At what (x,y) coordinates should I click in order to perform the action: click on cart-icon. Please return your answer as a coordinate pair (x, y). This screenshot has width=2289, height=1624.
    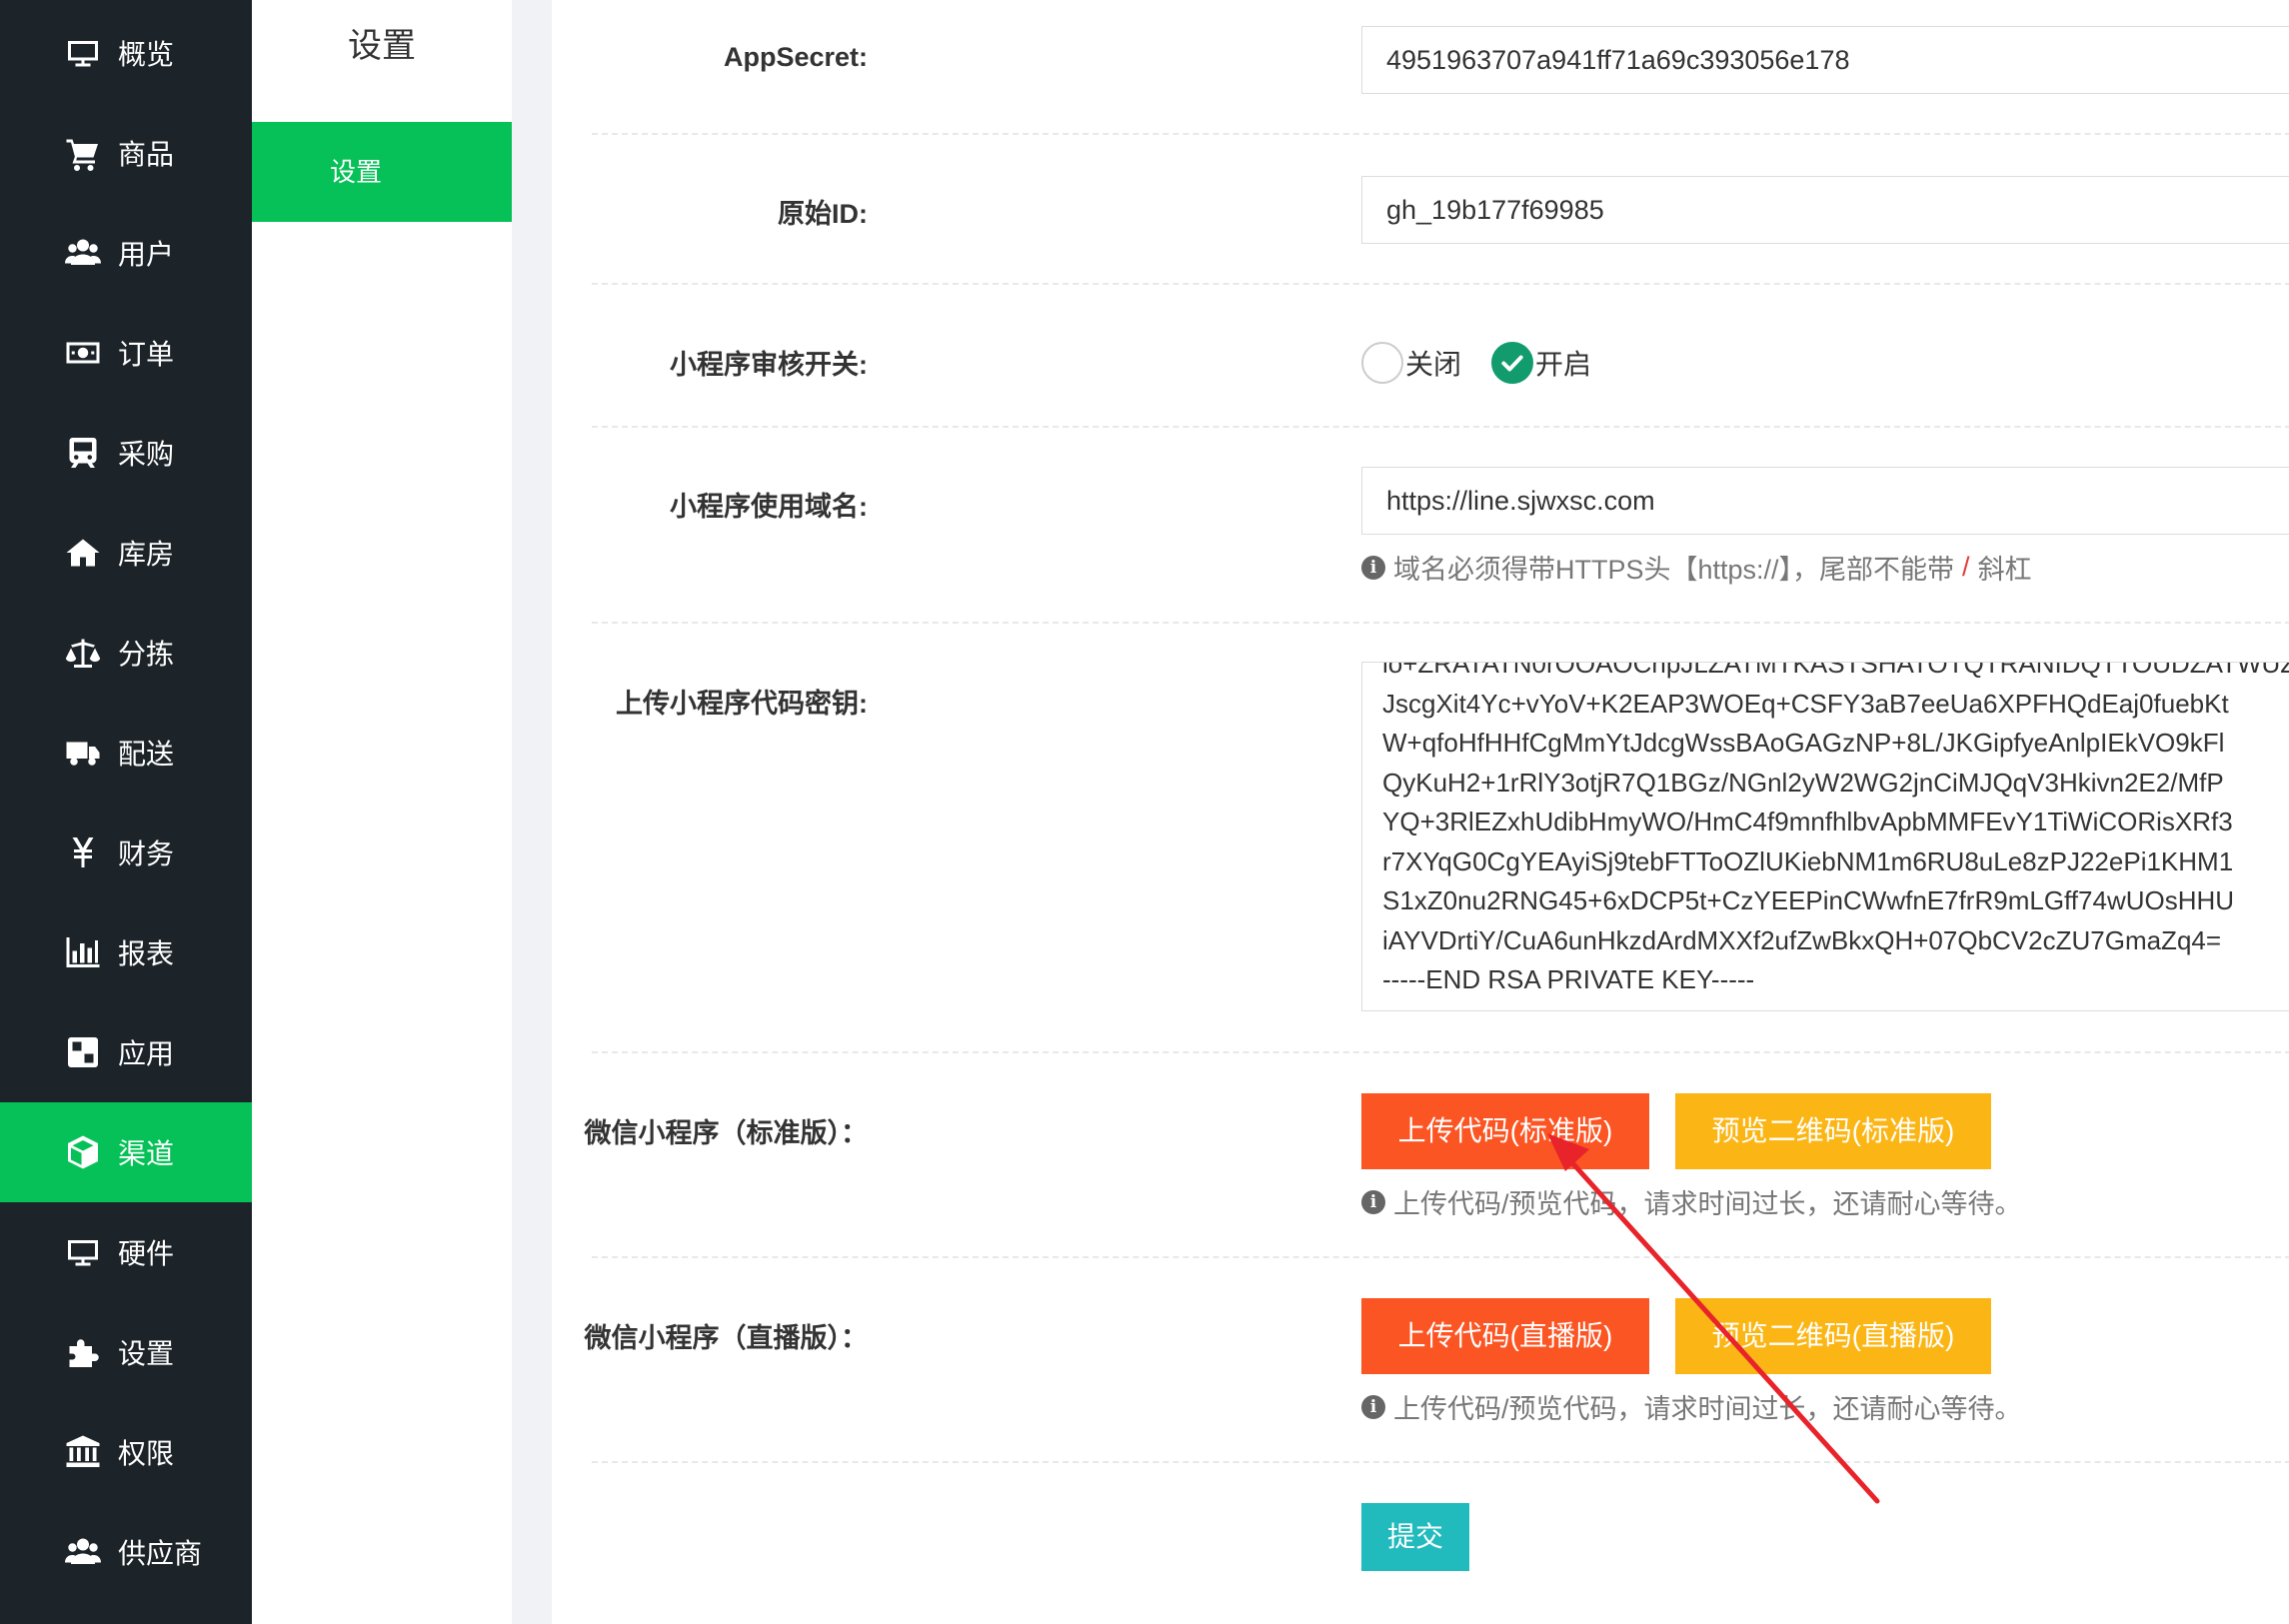
    Looking at the image, I should click on (83, 153).